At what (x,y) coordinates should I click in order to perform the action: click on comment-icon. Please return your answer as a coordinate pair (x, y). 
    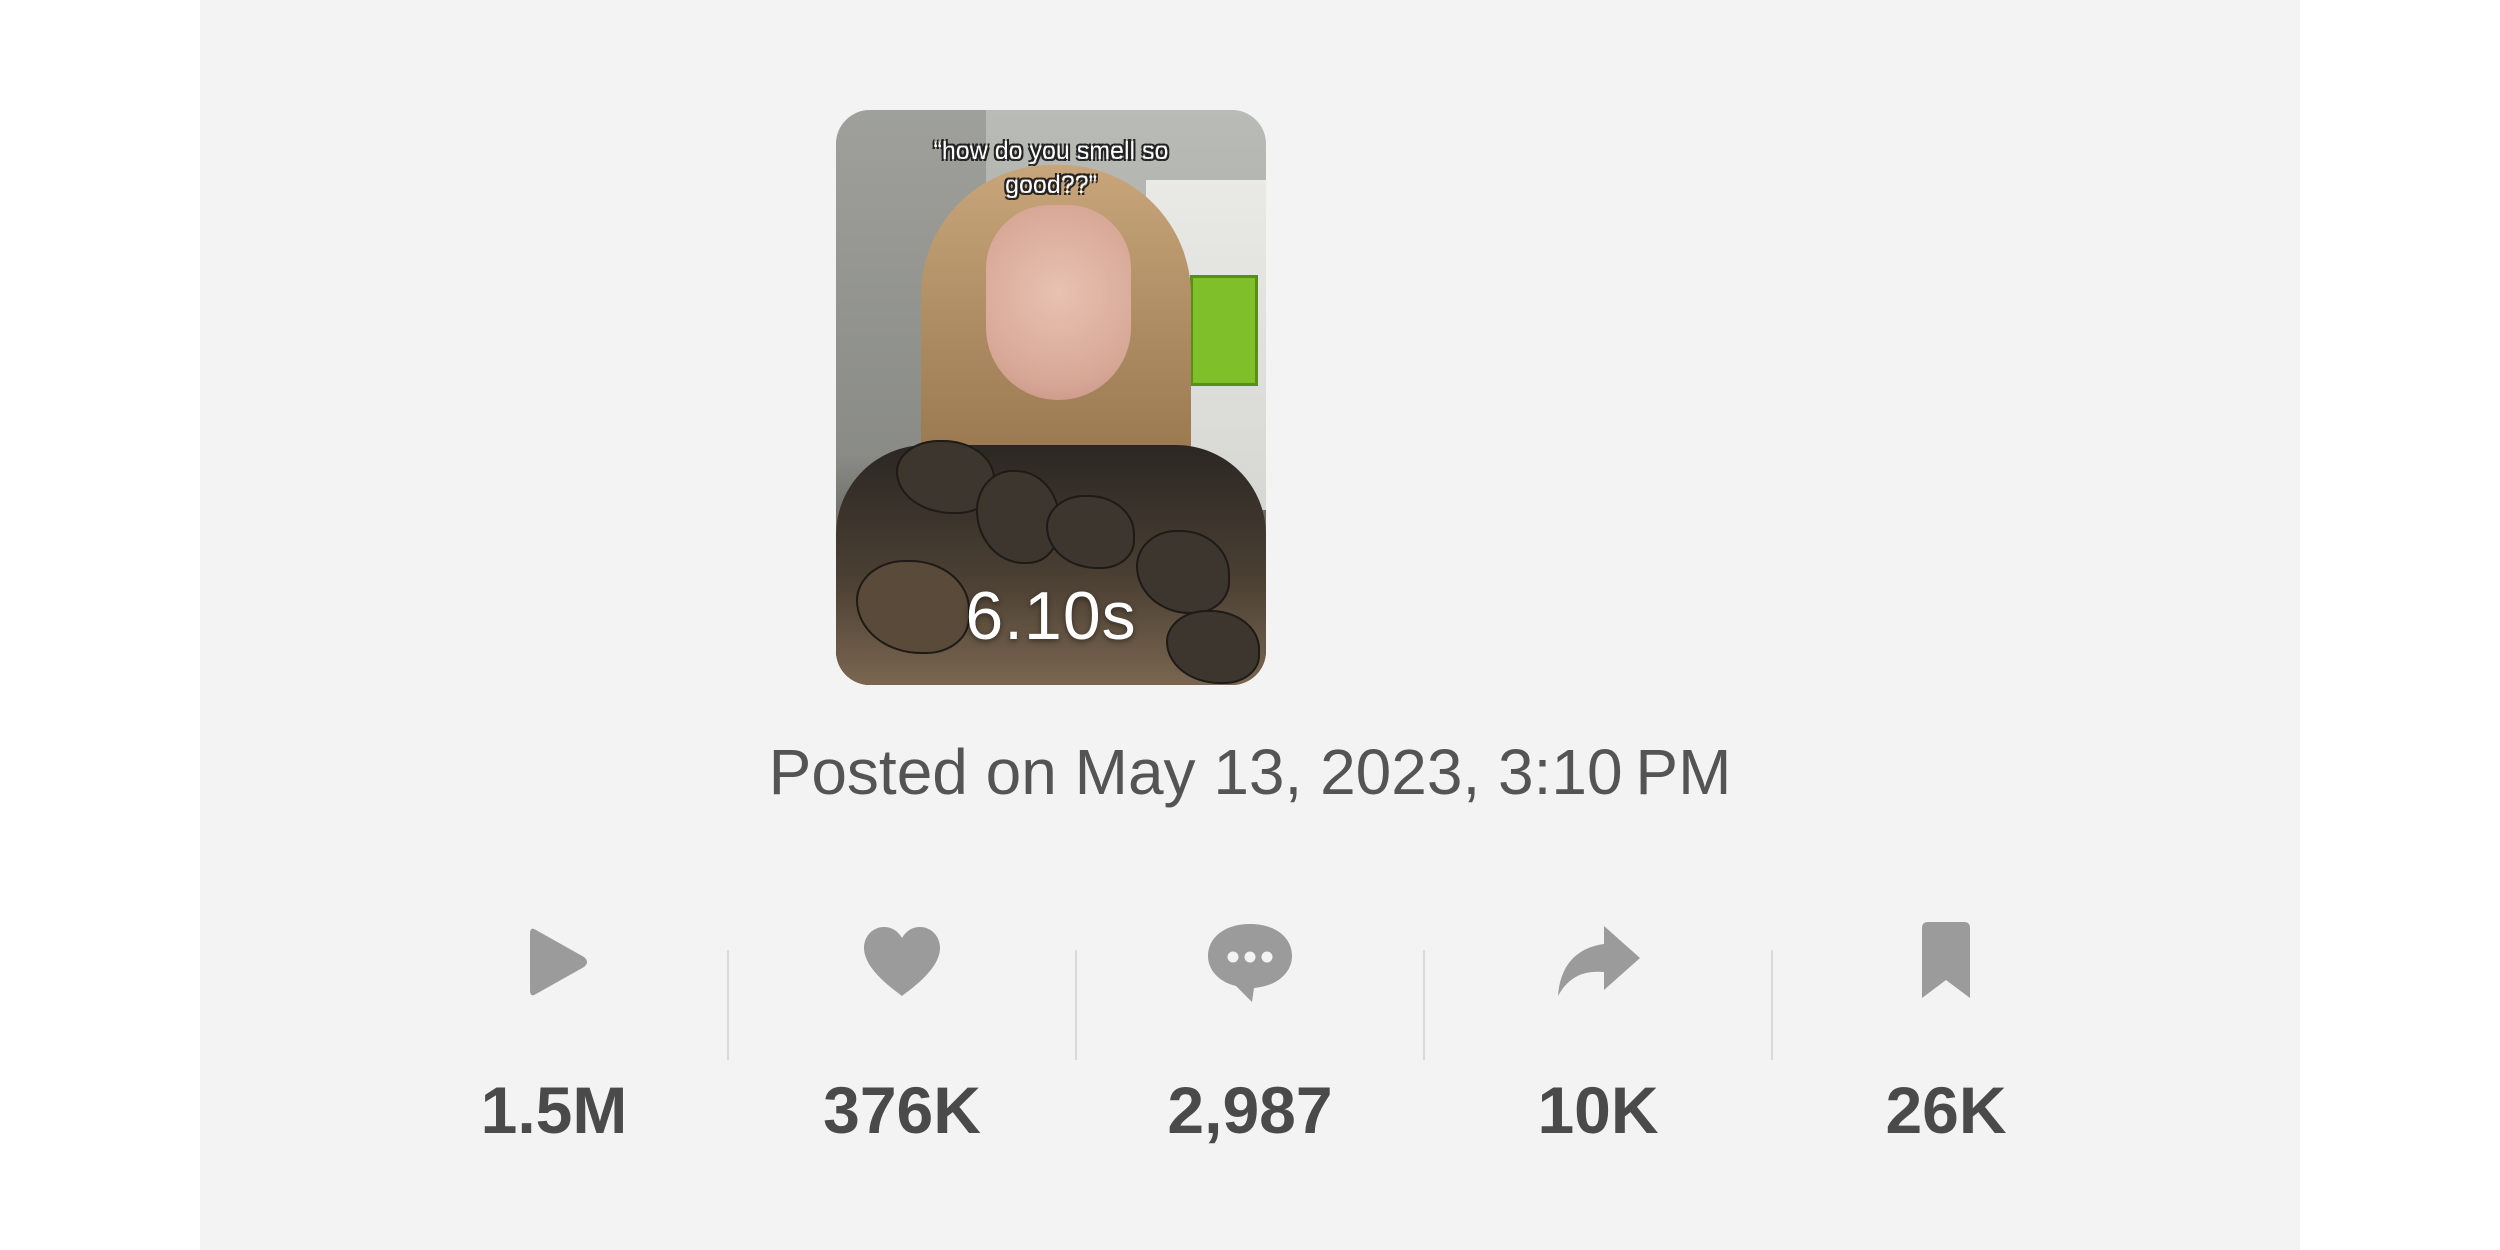
    Looking at the image, I should click on (1250, 963).